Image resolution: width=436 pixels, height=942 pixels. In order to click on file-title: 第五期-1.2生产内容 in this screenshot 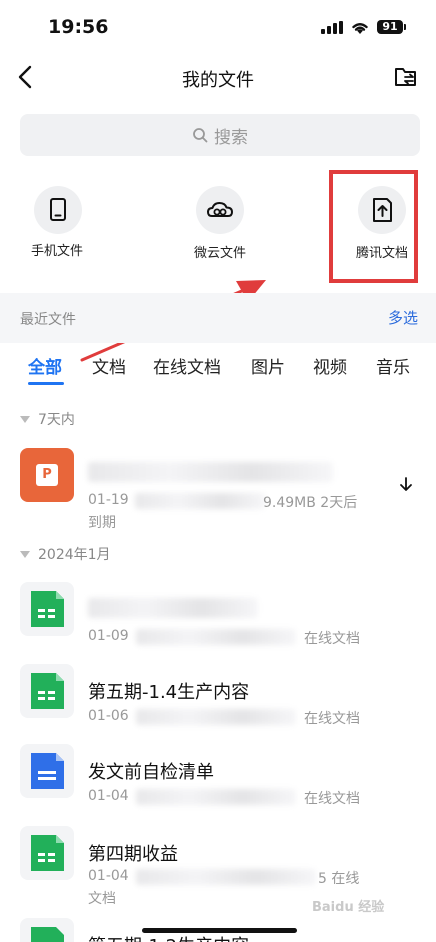, I will do `click(168, 937)`.